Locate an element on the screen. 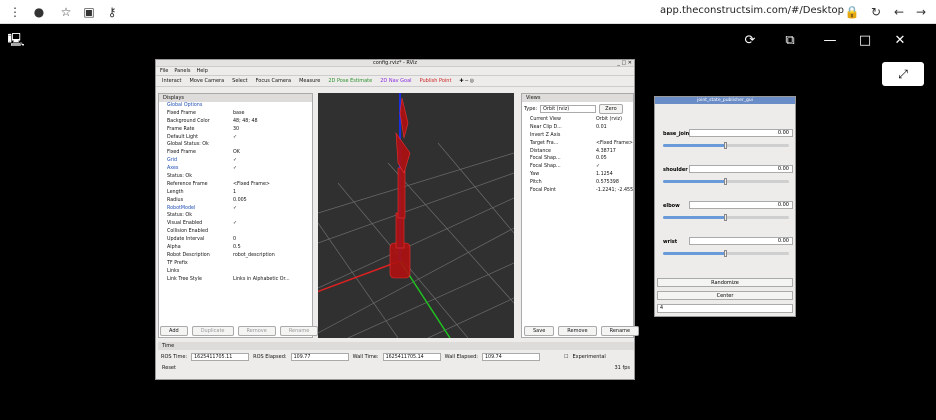 This screenshot has width=936, height=420. tree-row: Frame Rate 30 is located at coordinates (235, 130).